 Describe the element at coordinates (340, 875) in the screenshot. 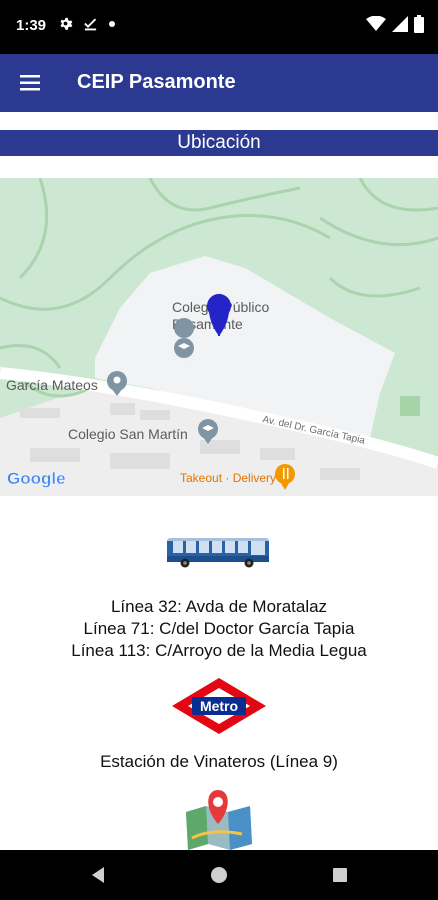

I see `recents-icon` at that location.